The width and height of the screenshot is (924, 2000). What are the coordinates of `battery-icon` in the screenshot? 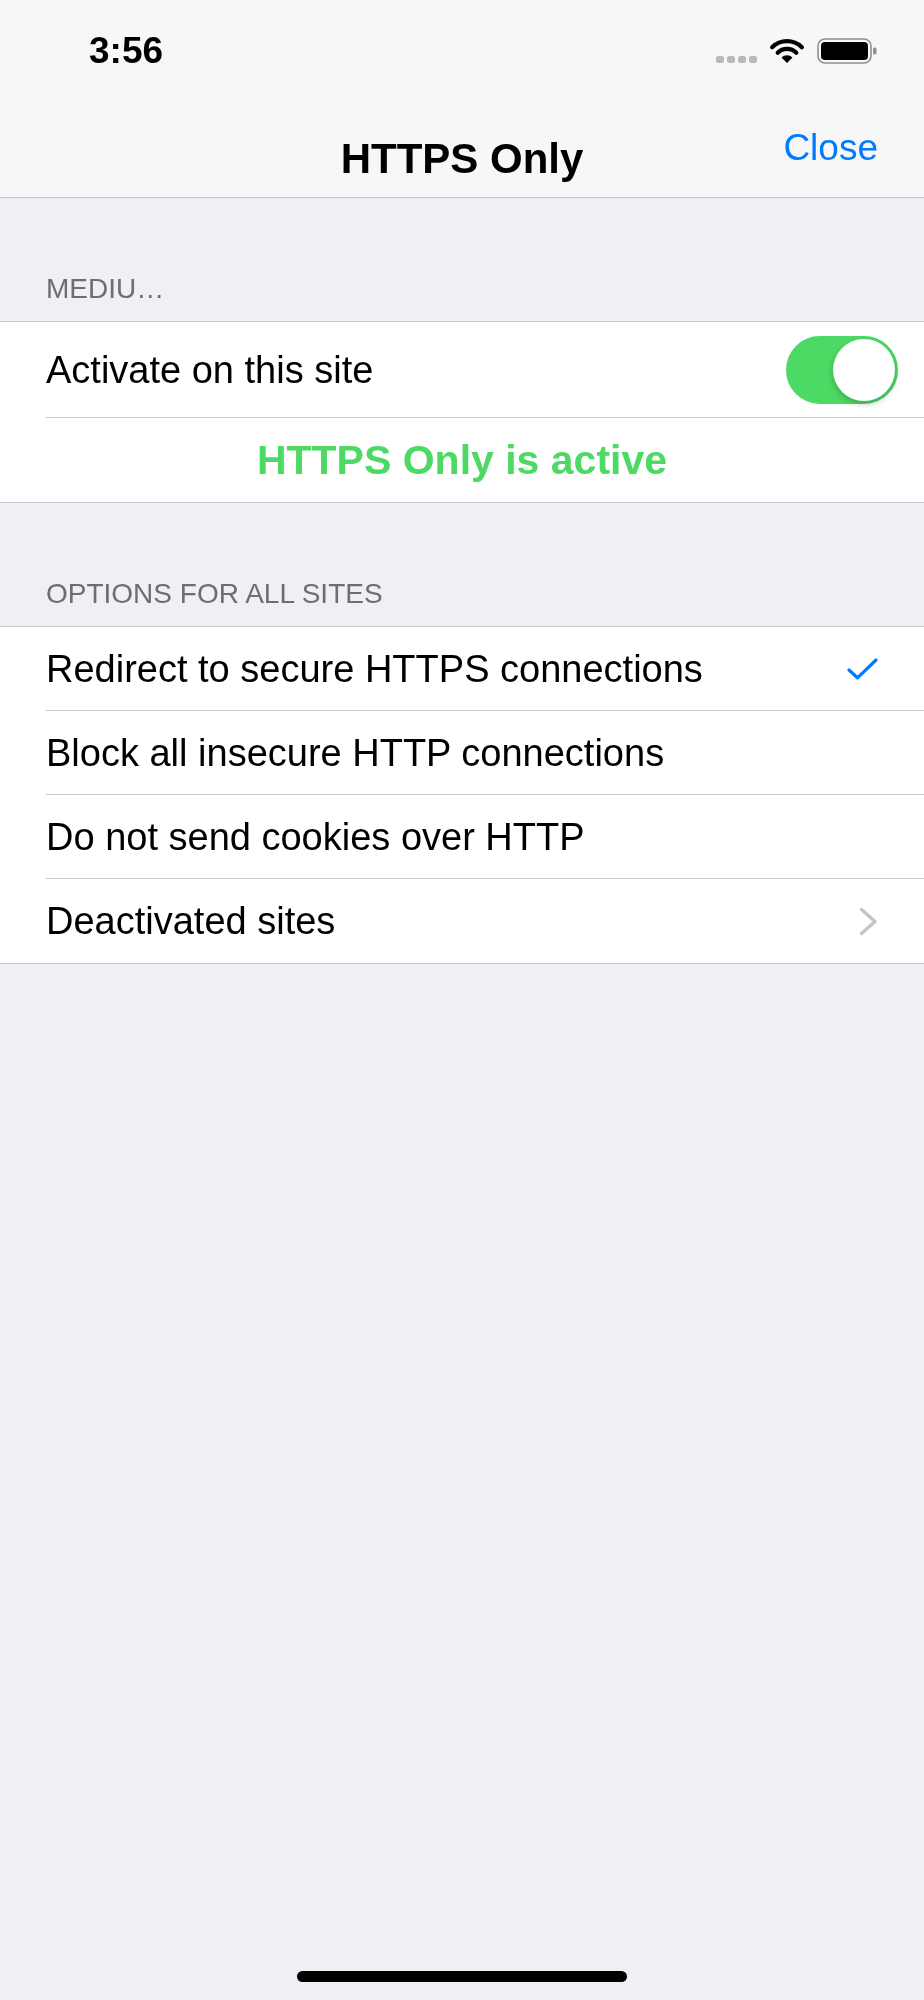 It's located at (847, 50).